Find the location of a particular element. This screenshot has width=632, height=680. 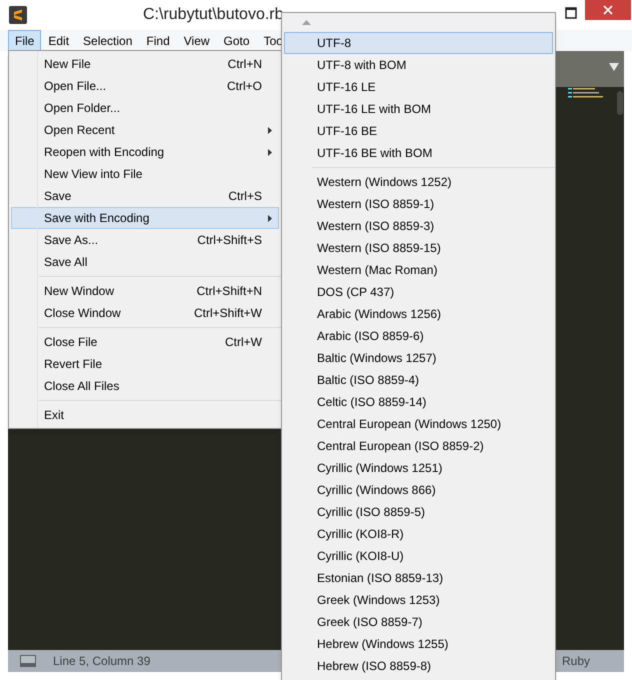

menu-item: View is located at coordinates (196, 40).